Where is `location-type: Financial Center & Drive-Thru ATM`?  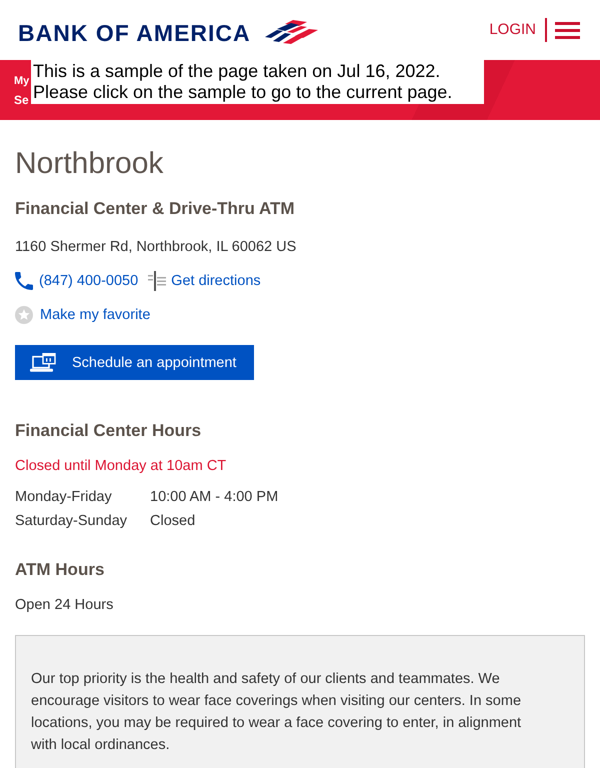 location-type: Financial Center & Drive-Thru ATM is located at coordinates (155, 209).